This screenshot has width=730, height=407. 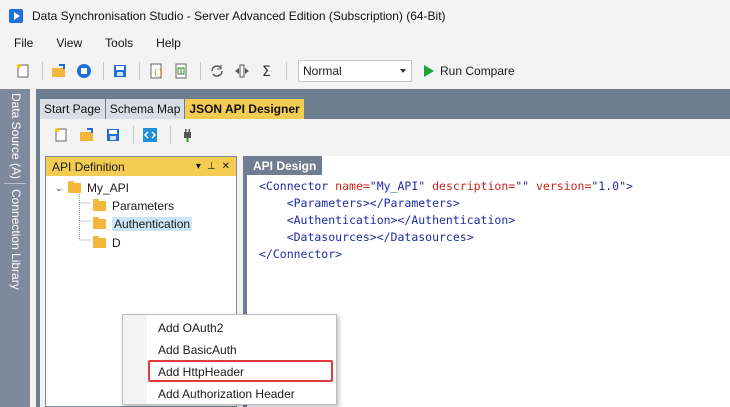 I want to click on code-token: >, so click(x=629, y=186).